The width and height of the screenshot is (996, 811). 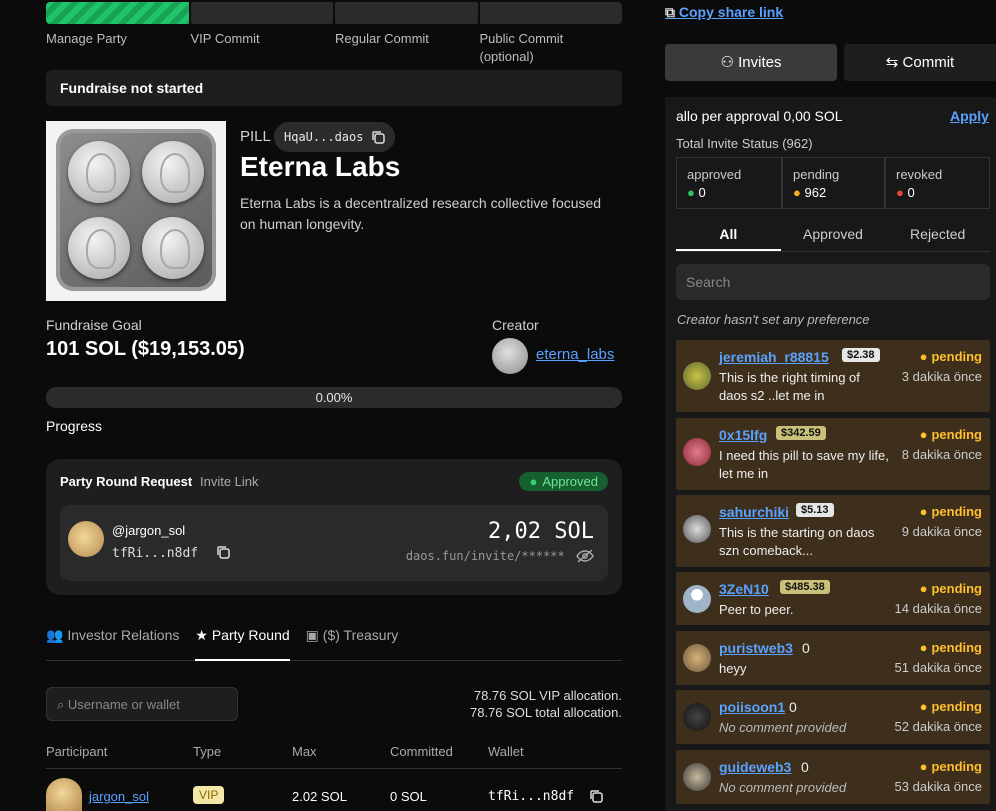 I want to click on stat-approved: approved ● 0, so click(x=729, y=183).